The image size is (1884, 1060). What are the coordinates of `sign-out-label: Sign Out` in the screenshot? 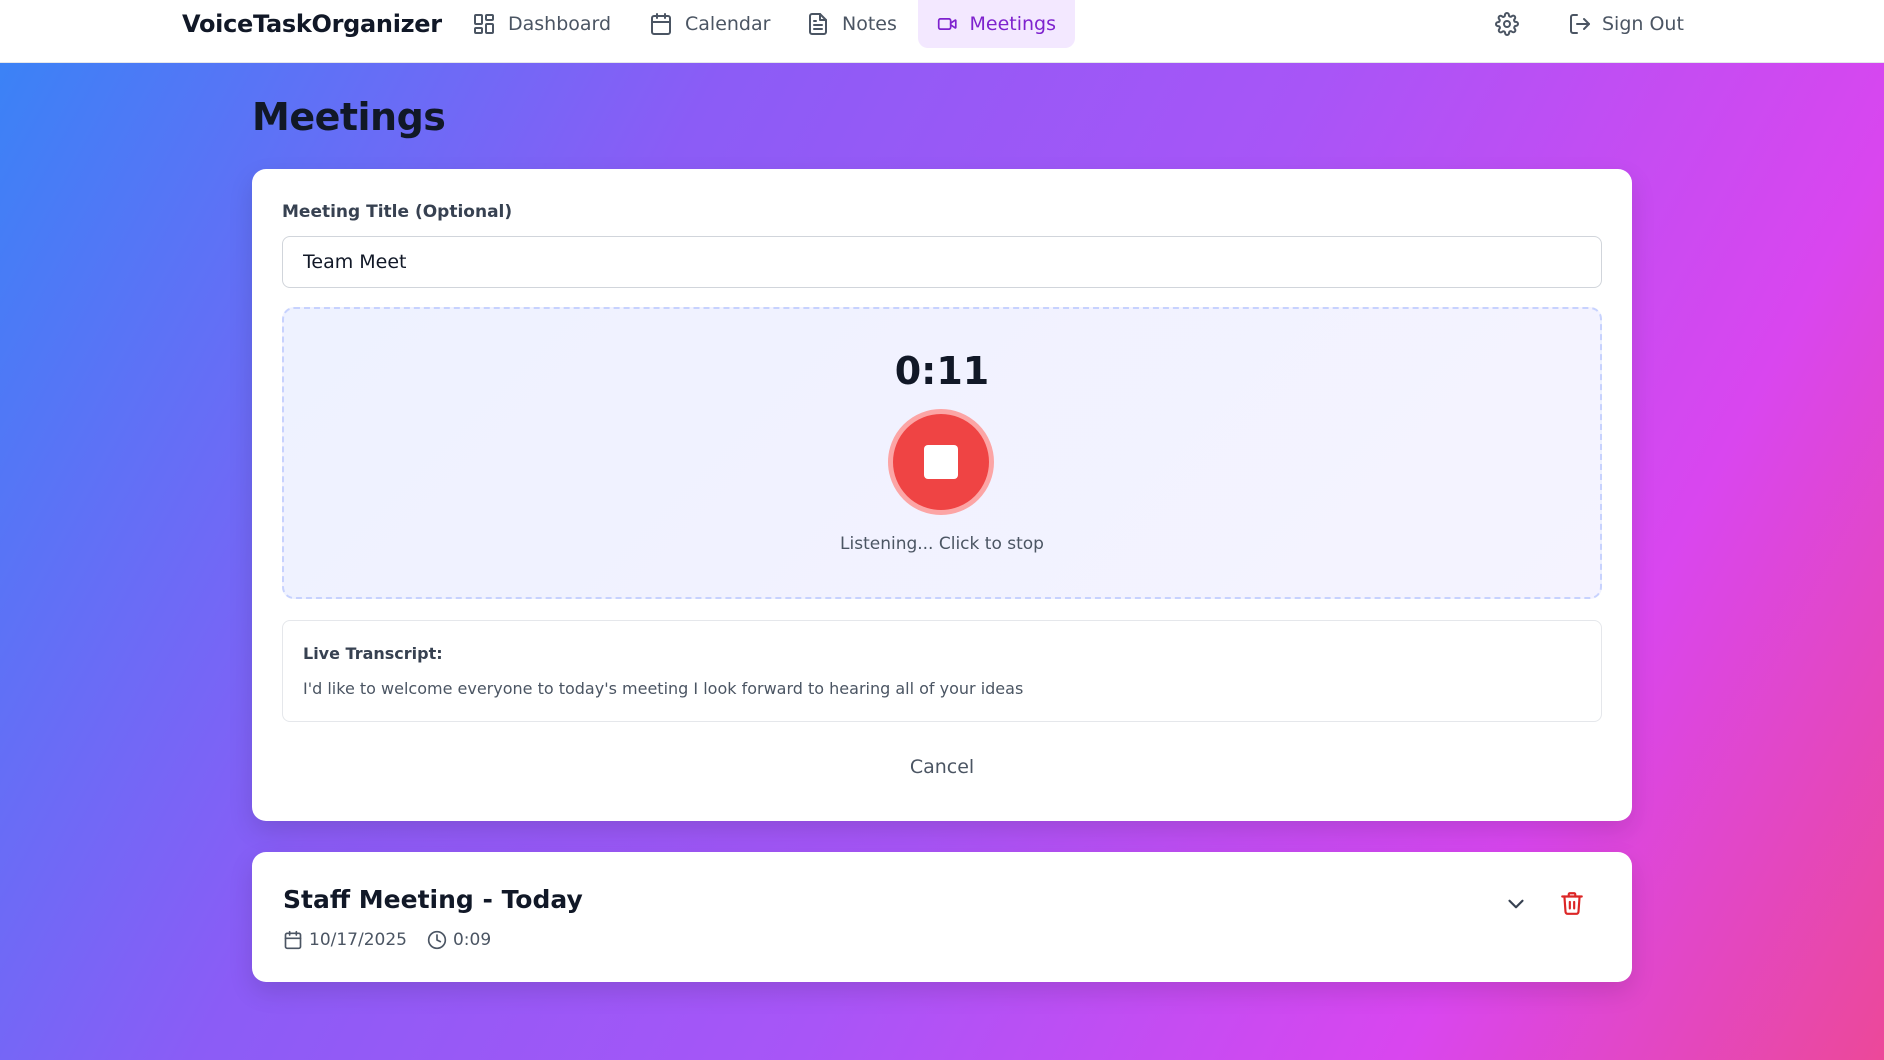 It's located at (1643, 24).